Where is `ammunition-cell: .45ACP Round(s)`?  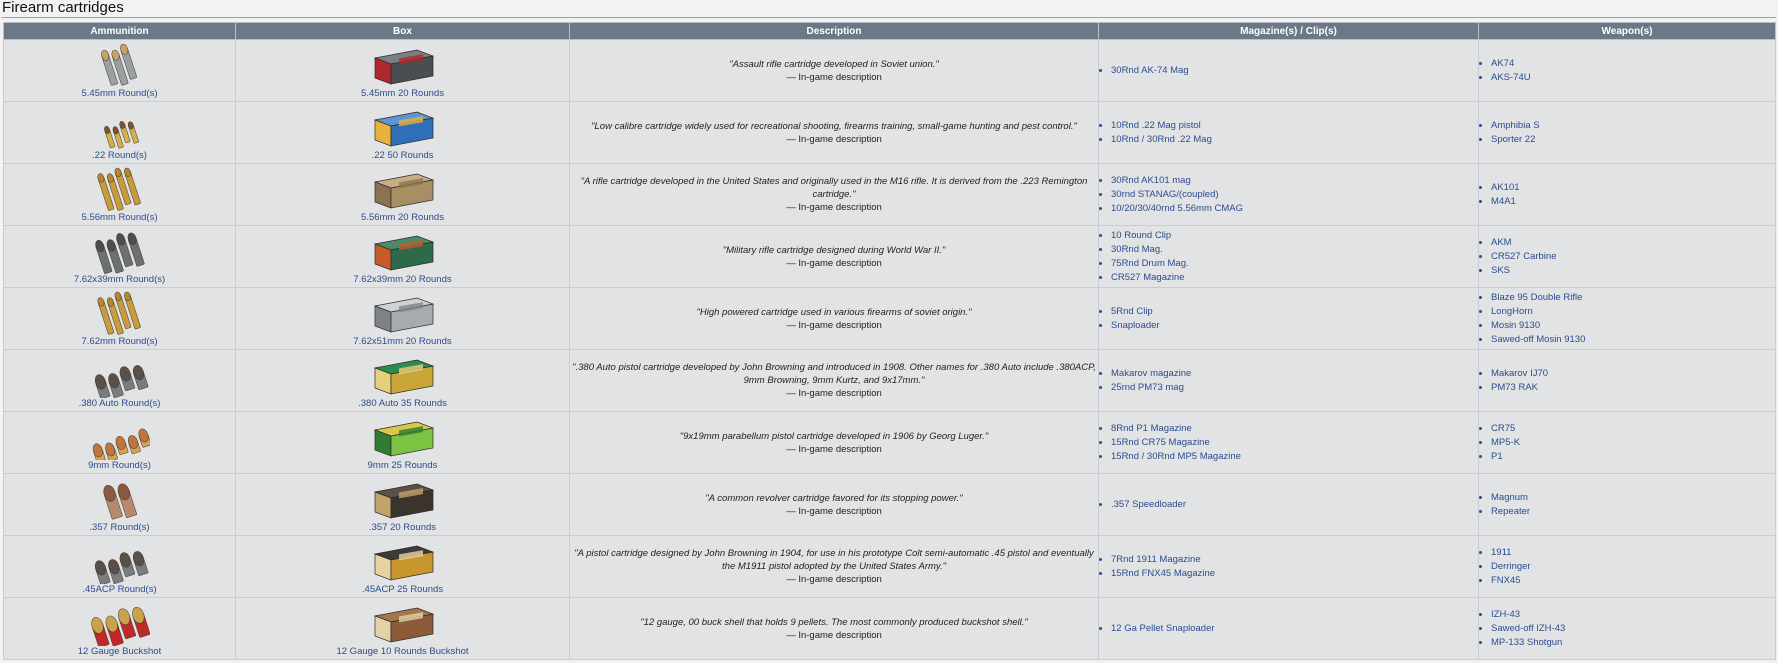 ammunition-cell: .45ACP Round(s) is located at coordinates (119, 566).